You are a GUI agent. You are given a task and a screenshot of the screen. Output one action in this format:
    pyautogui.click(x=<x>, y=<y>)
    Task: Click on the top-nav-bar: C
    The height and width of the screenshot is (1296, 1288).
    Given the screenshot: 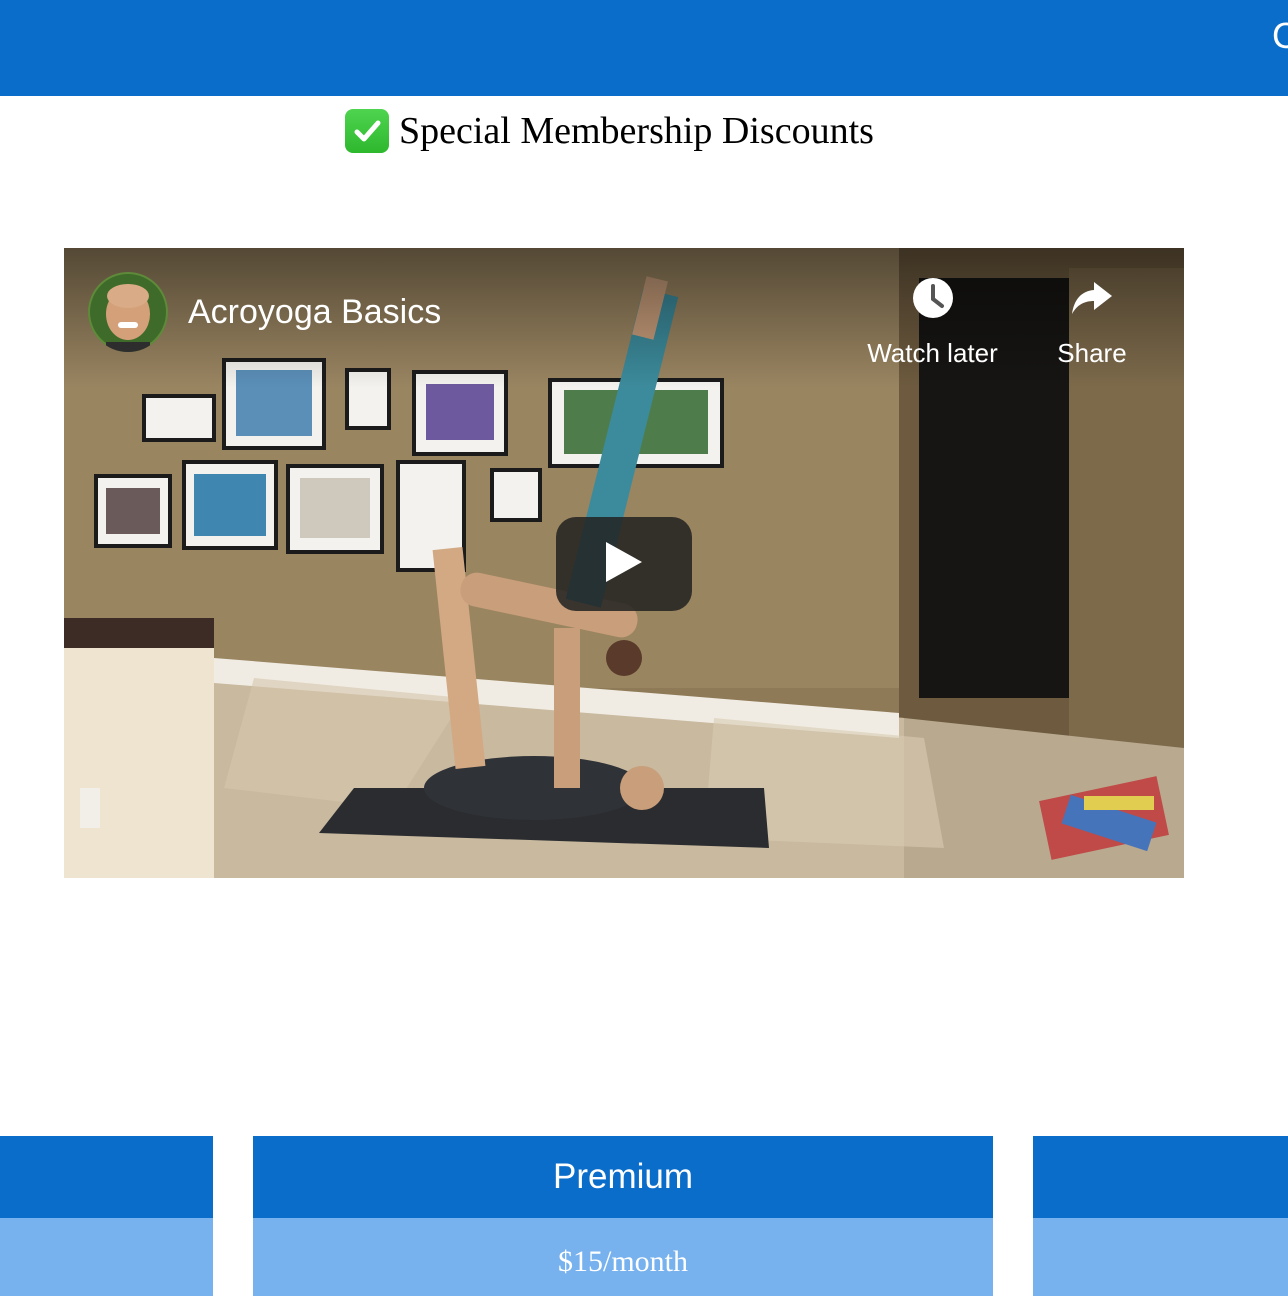 What is the action you would take?
    pyautogui.click(x=644, y=48)
    